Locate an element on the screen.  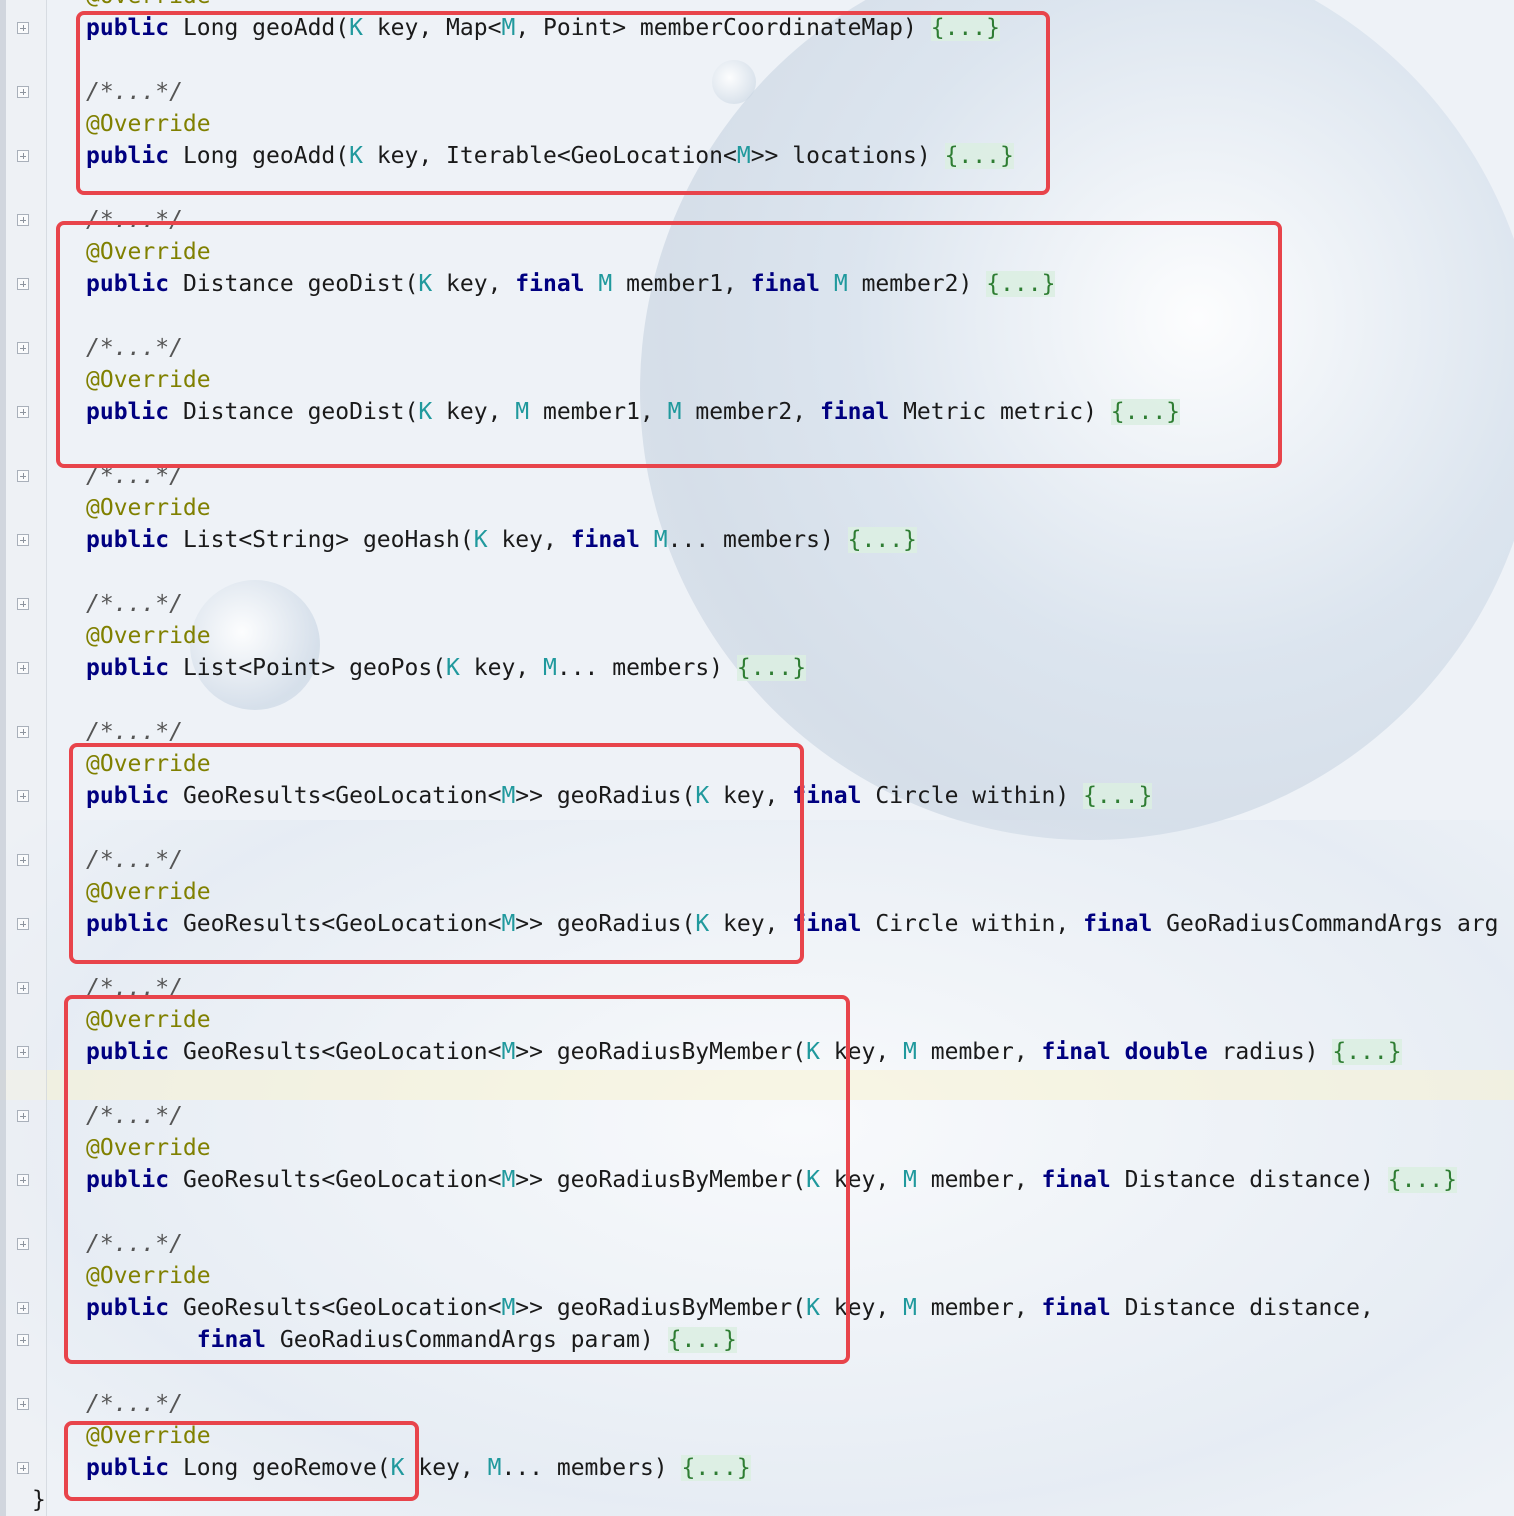
gutter-shade is located at coordinates (3, 758).